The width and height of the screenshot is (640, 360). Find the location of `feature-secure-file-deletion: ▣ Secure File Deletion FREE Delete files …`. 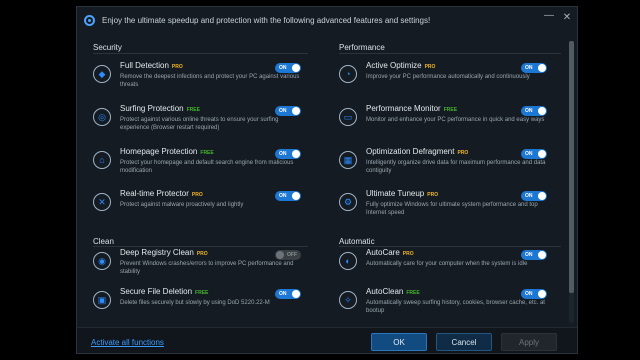

feature-secure-file-deletion: ▣ Secure File Deletion FREE Delete files … is located at coordinates (197, 306).